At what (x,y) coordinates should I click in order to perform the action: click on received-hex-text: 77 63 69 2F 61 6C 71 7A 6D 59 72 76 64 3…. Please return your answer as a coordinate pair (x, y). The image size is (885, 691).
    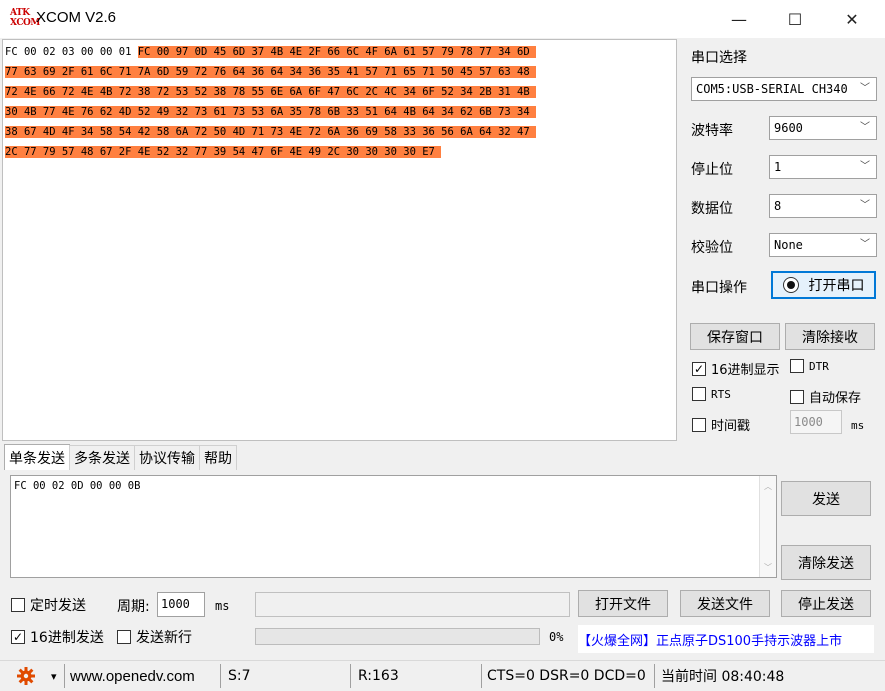
    Looking at the image, I should click on (271, 72).